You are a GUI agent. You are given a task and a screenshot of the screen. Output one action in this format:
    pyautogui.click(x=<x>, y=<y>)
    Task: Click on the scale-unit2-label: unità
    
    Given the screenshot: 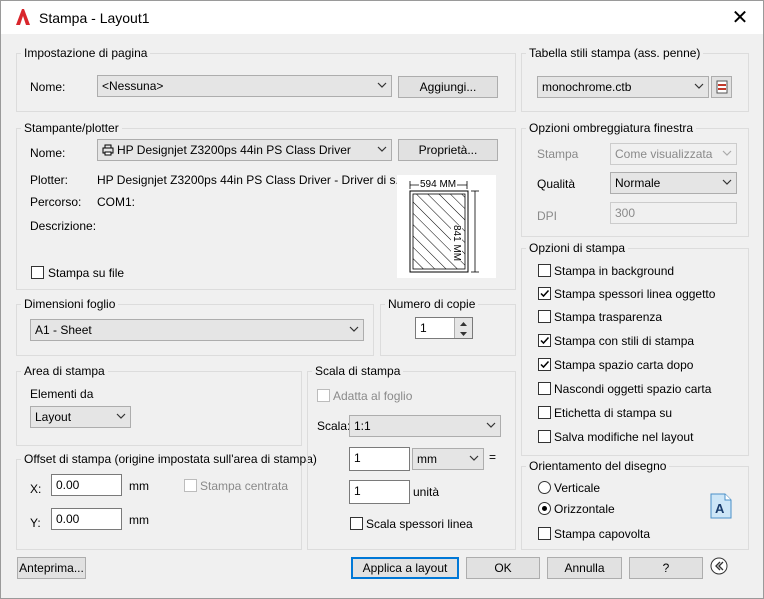 What is the action you would take?
    pyautogui.click(x=426, y=492)
    